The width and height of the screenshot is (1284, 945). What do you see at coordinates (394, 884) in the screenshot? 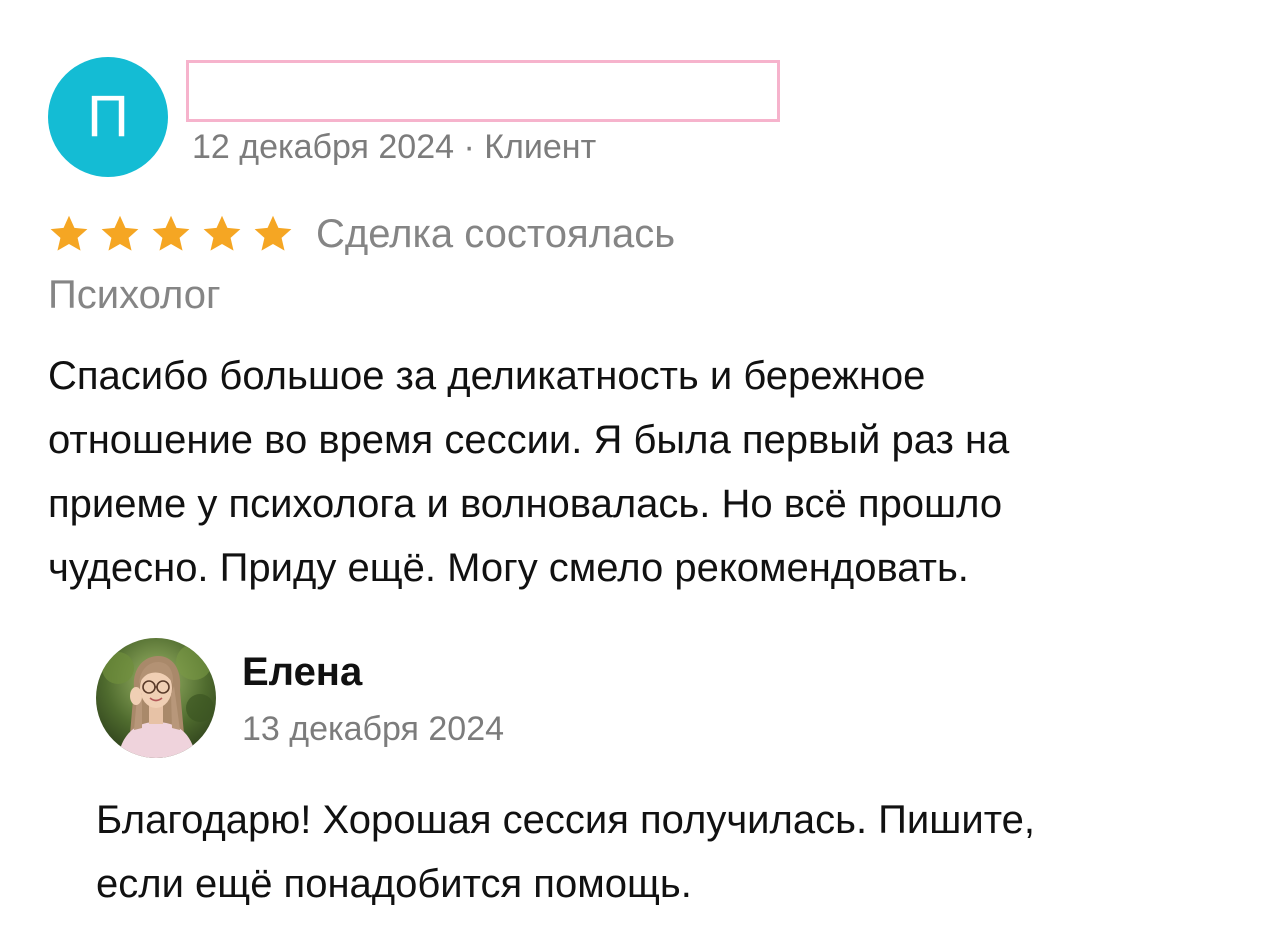
I see `reply-text-line: если ещё понадобится помощь.` at bounding box center [394, 884].